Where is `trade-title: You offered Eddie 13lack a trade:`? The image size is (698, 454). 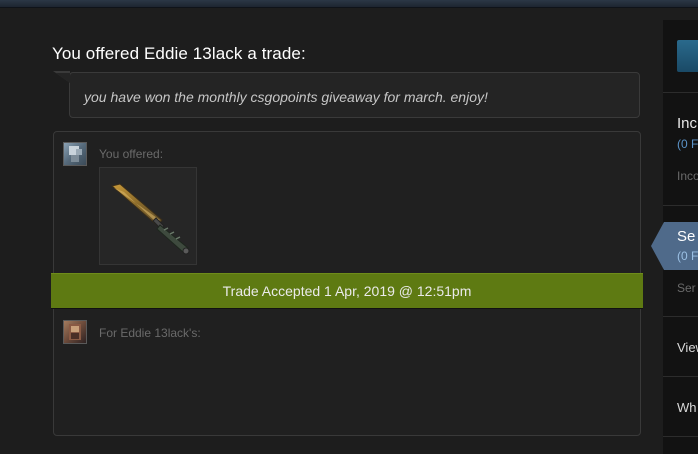 trade-title: You offered Eddie 13lack a trade: is located at coordinates (179, 53).